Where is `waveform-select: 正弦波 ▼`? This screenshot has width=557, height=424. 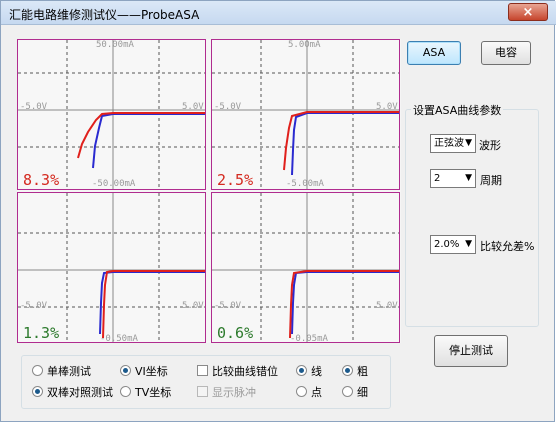 waveform-select: 正弦波 ▼ is located at coordinates (453, 143).